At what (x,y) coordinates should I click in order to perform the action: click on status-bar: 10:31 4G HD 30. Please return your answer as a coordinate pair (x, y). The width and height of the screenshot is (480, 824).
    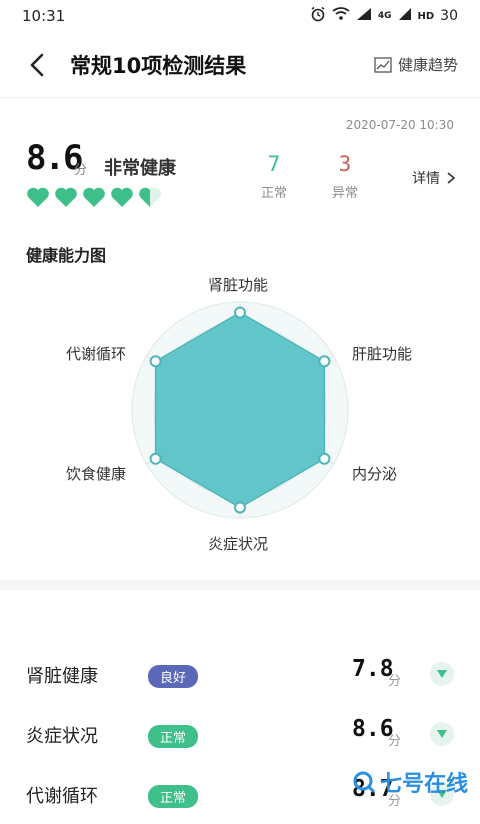
    Looking at the image, I should click on (240, 16).